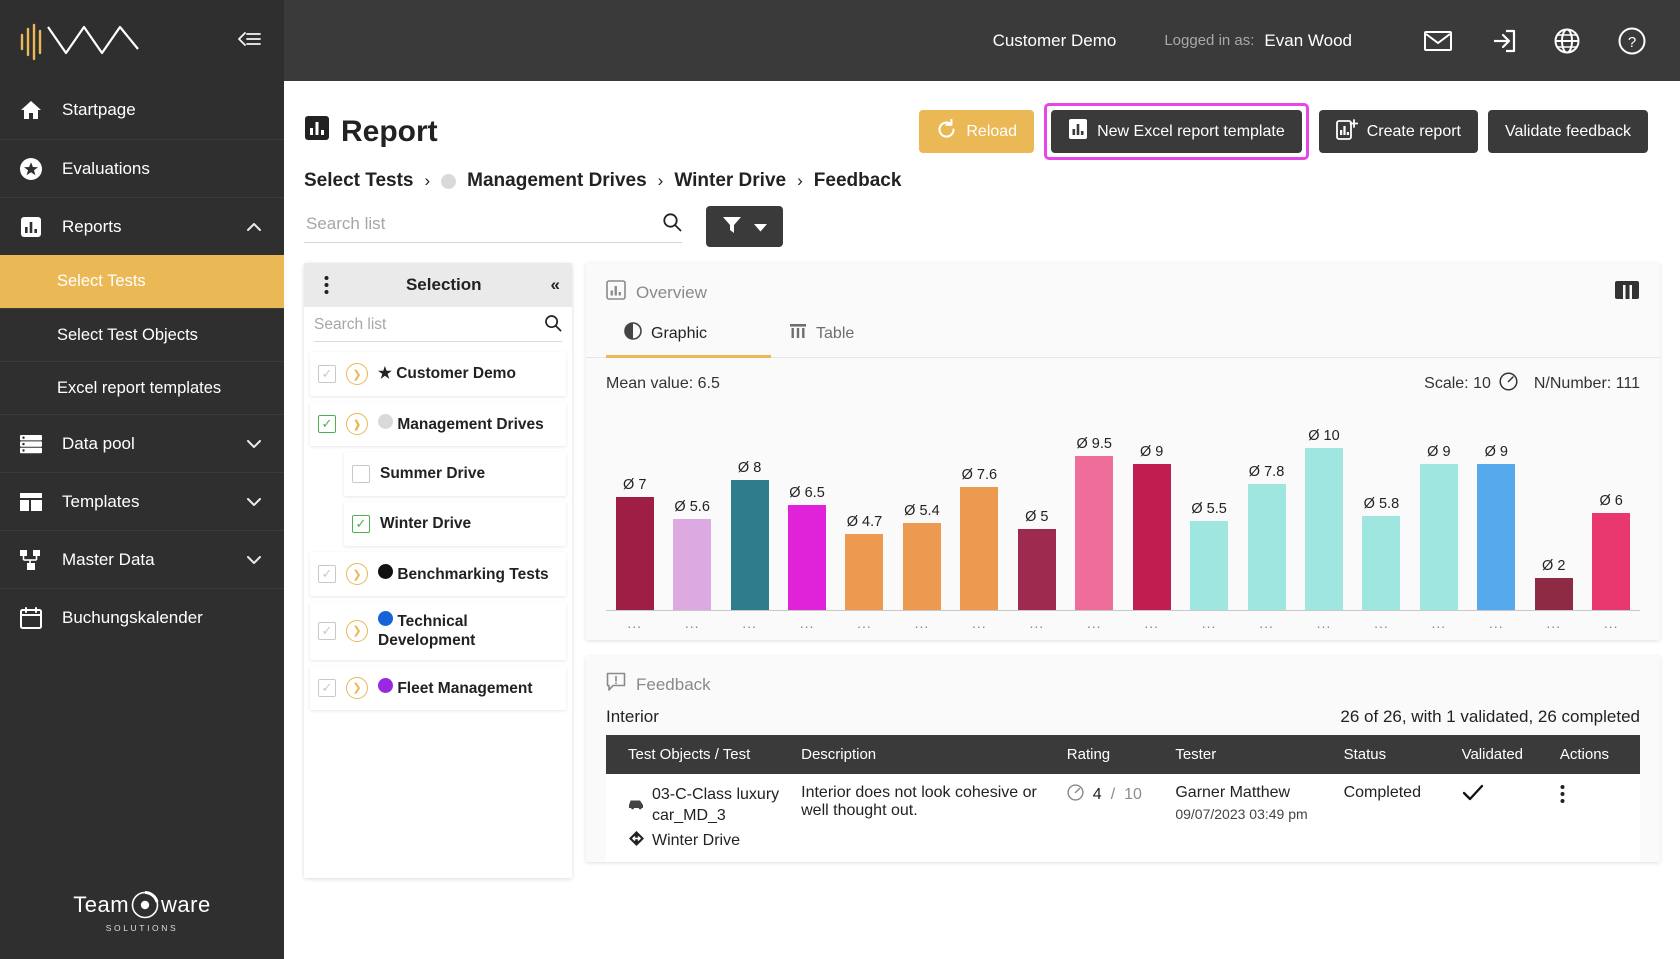 This screenshot has height=959, width=1680. Describe the element at coordinates (1553, 512) in the screenshot. I see `bar-column: Ø 2` at that location.